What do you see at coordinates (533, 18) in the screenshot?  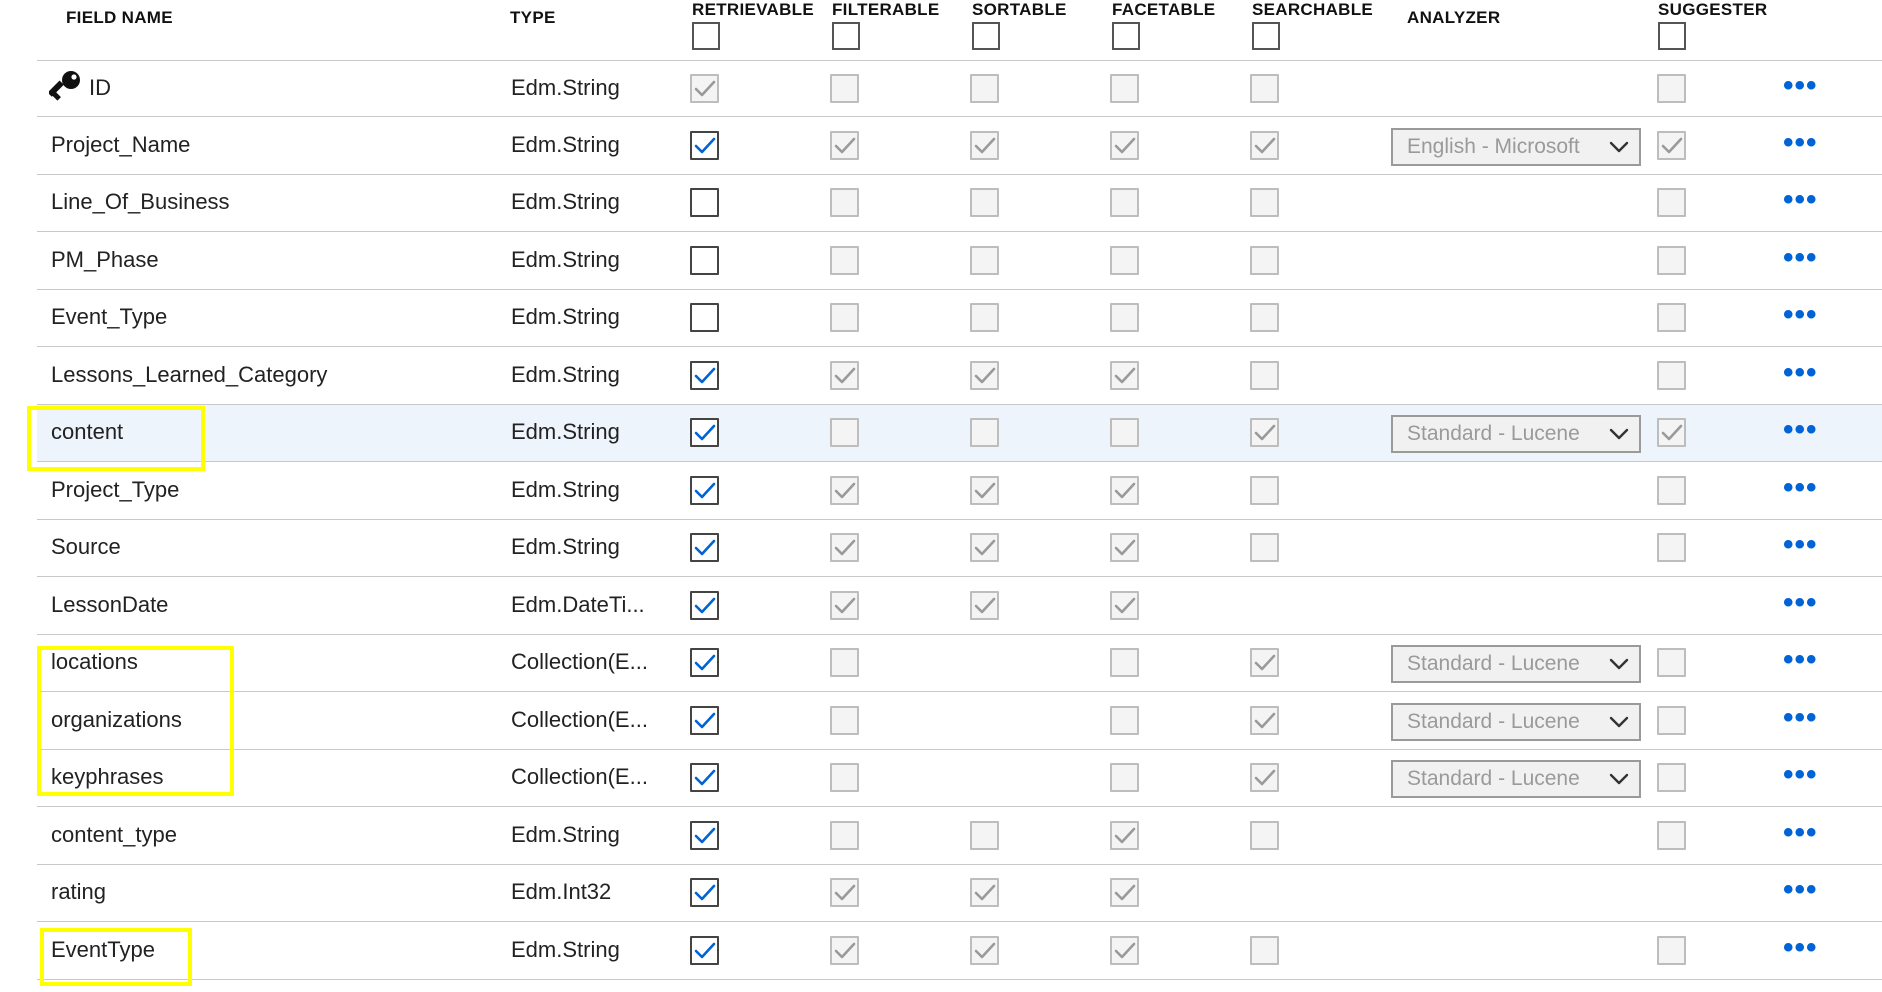 I see `header-type: TYPE` at bounding box center [533, 18].